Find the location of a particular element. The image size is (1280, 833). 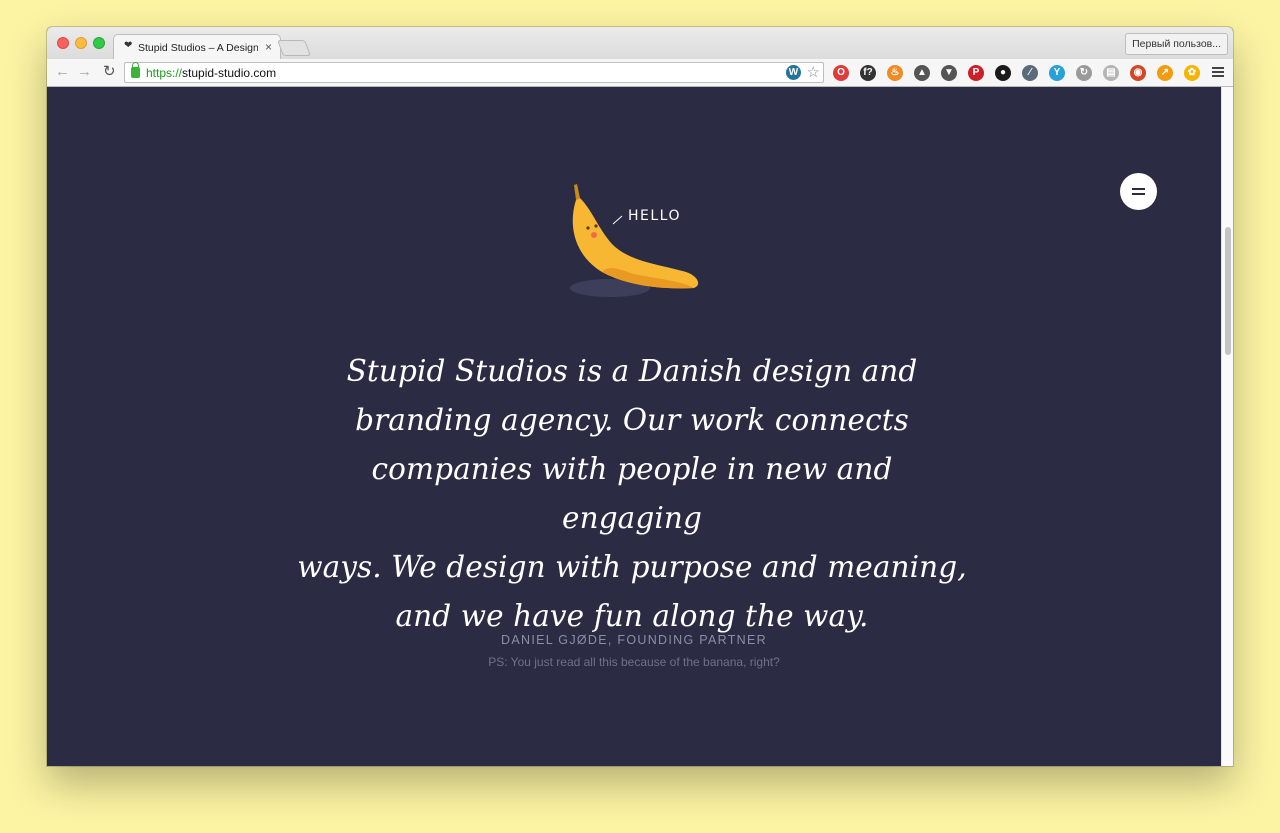

pocket-icon: ▼ is located at coordinates (949, 73).